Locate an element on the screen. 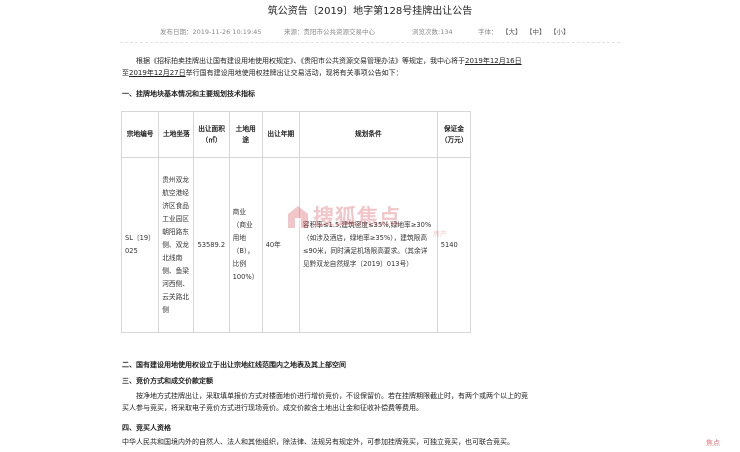 This screenshot has height=452, width=740. section-heading-4: 四、竞买人资格 is located at coordinates (146, 428).